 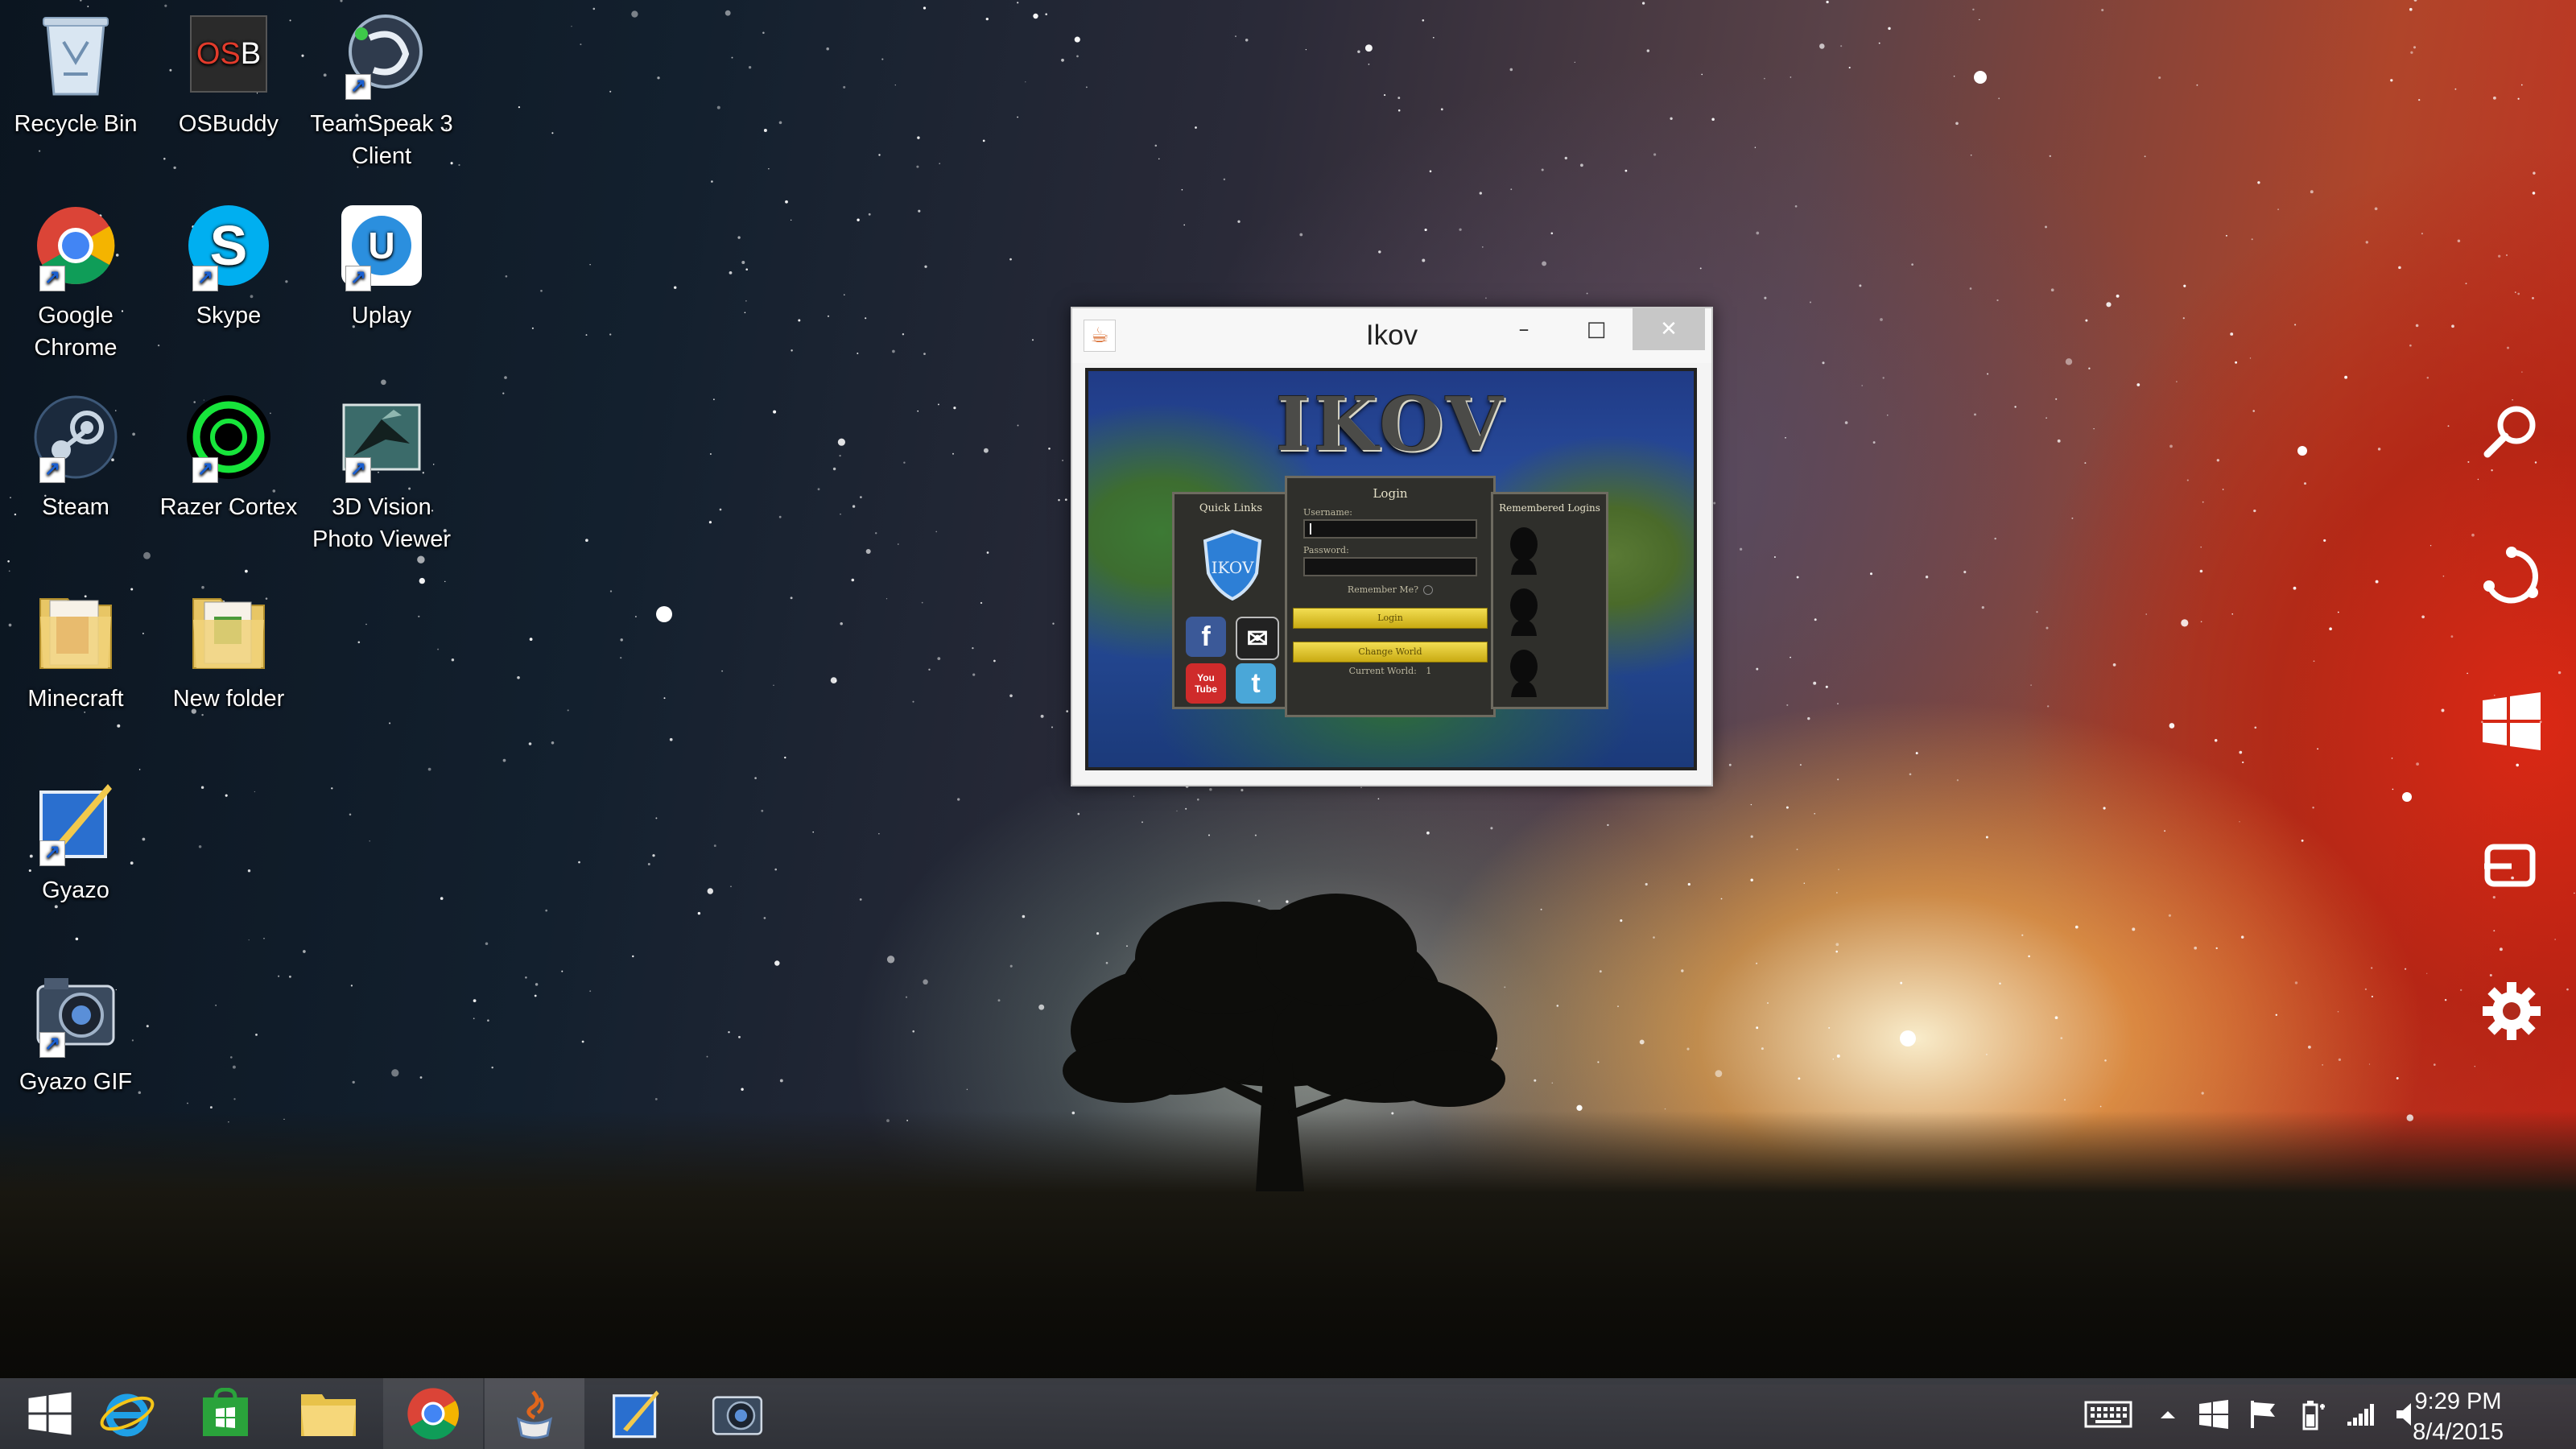 I want to click on desktop-icon-3d-vision: ↗ 3D Vision Photo Viewer, so click(x=381, y=470).